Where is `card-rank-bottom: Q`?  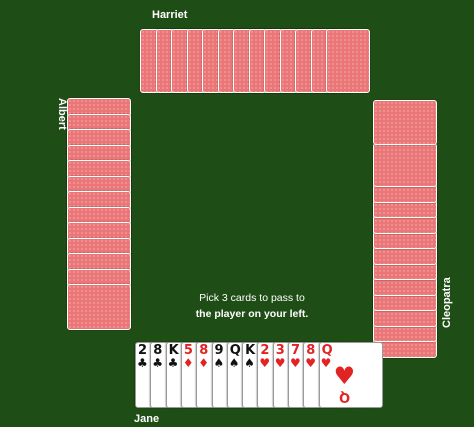
card-rank-bottom: Q is located at coordinates (344, 396).